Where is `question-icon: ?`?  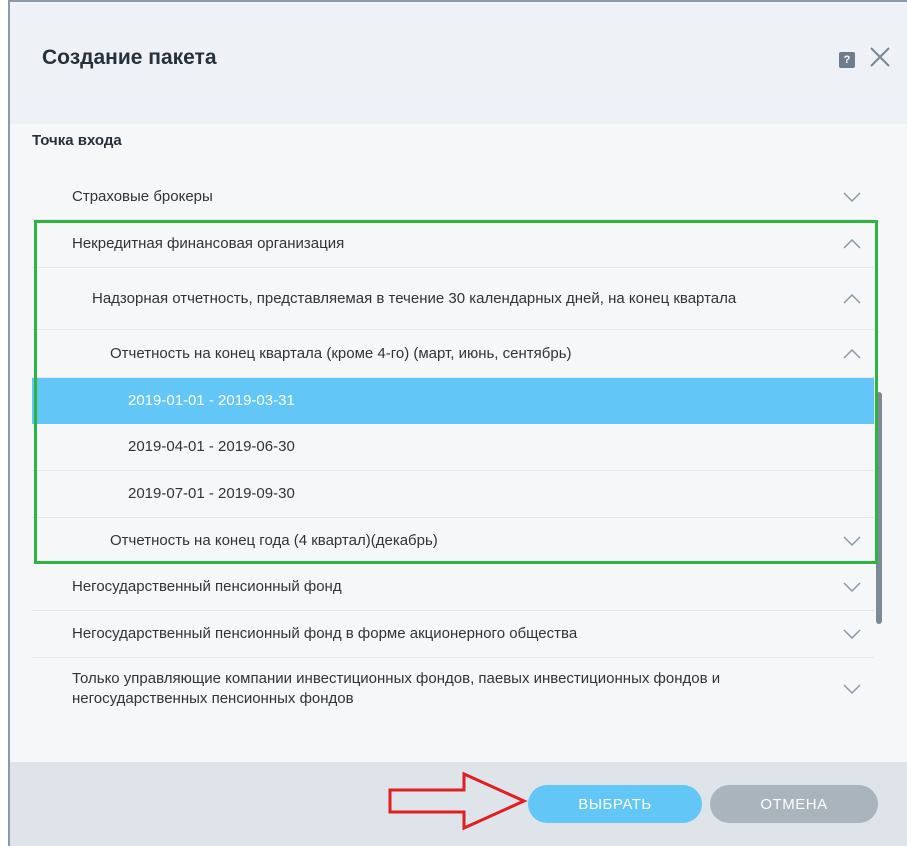
question-icon: ? is located at coordinates (847, 60).